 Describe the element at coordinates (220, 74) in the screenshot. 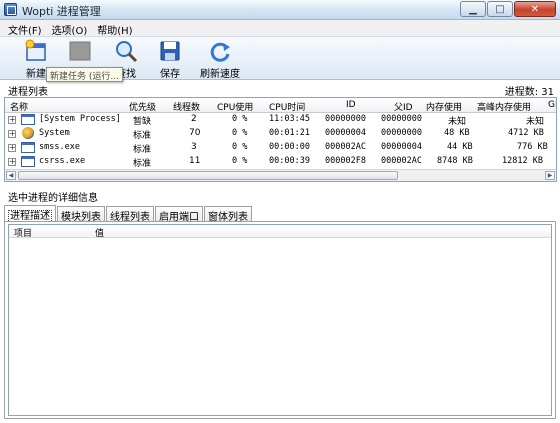

I see `refresh-speed-label: 刷新速度` at that location.